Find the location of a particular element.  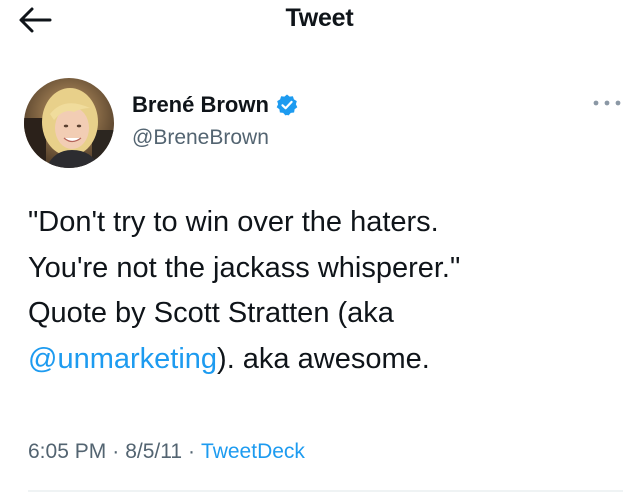

tweet-metadata: 6:05 PM · 8/5/11 · TweetDeck is located at coordinates (166, 452).